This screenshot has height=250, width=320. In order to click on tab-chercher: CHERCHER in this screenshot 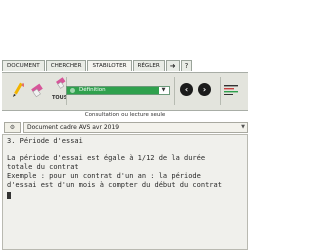, I will do `click(66, 65)`.